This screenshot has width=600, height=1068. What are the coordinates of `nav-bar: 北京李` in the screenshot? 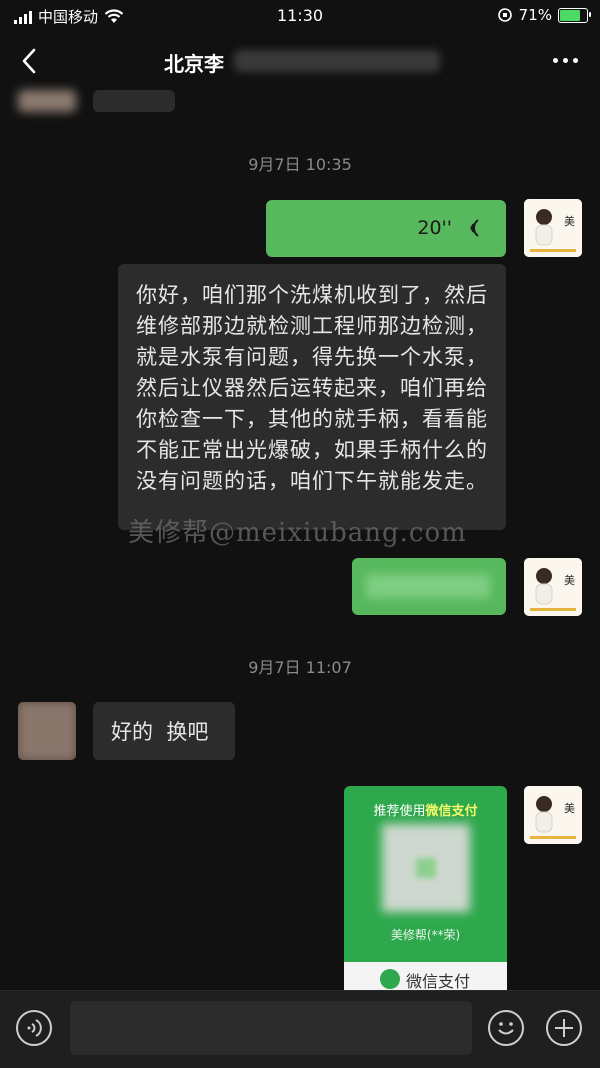 It's located at (300, 62).